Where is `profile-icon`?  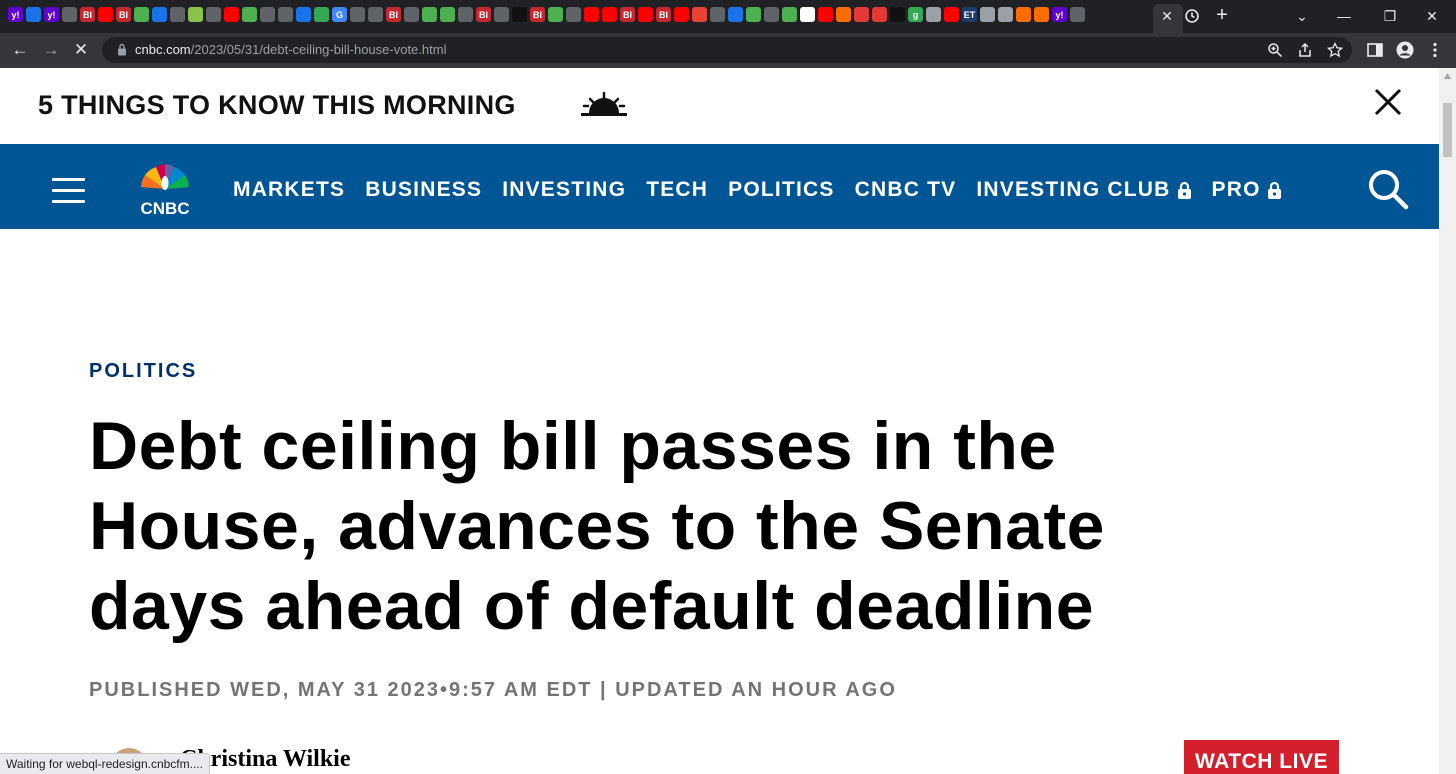 profile-icon is located at coordinates (1405, 50).